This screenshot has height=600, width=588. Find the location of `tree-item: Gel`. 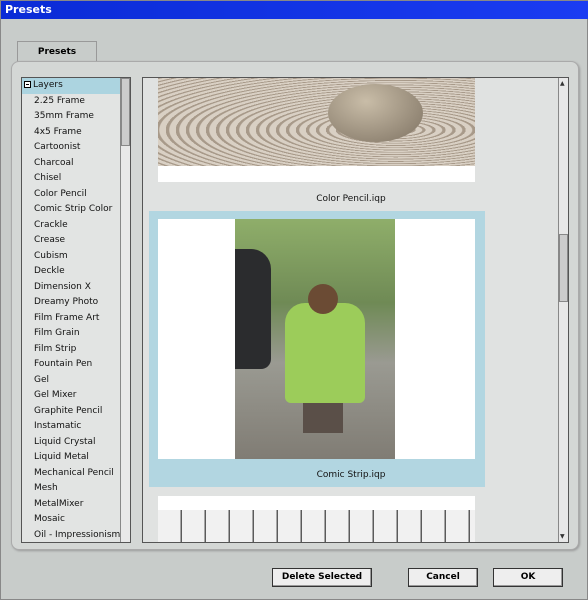

tree-item: Gel is located at coordinates (76, 381).